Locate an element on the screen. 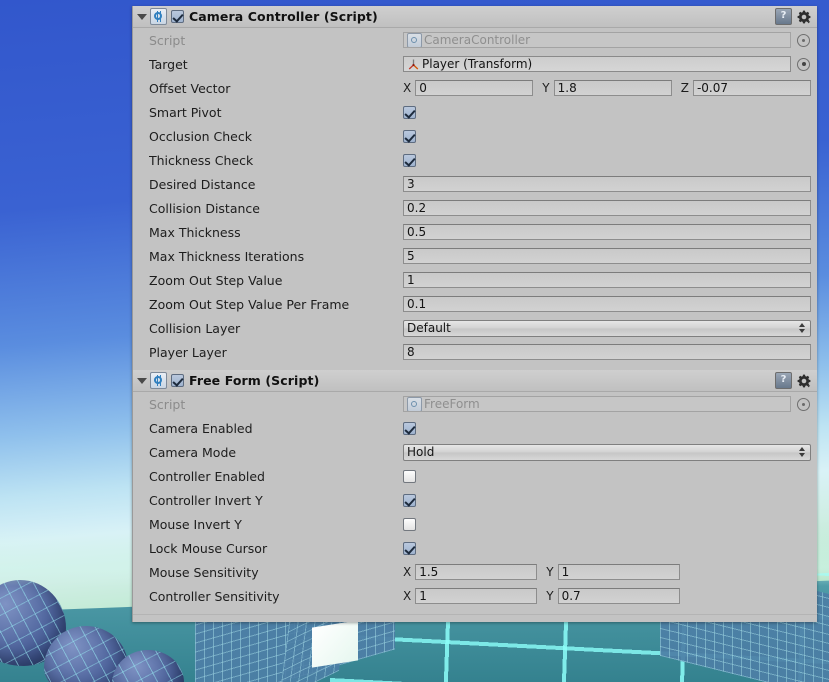 The width and height of the screenshot is (829, 682). property-row-thickness-check: Thickness Check is located at coordinates (475, 160).